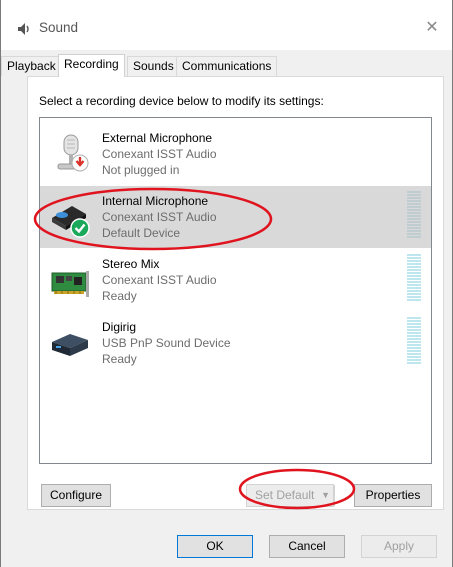 The image size is (453, 567). What do you see at coordinates (215, 546) in the screenshot?
I see `ok-button: OK` at bounding box center [215, 546].